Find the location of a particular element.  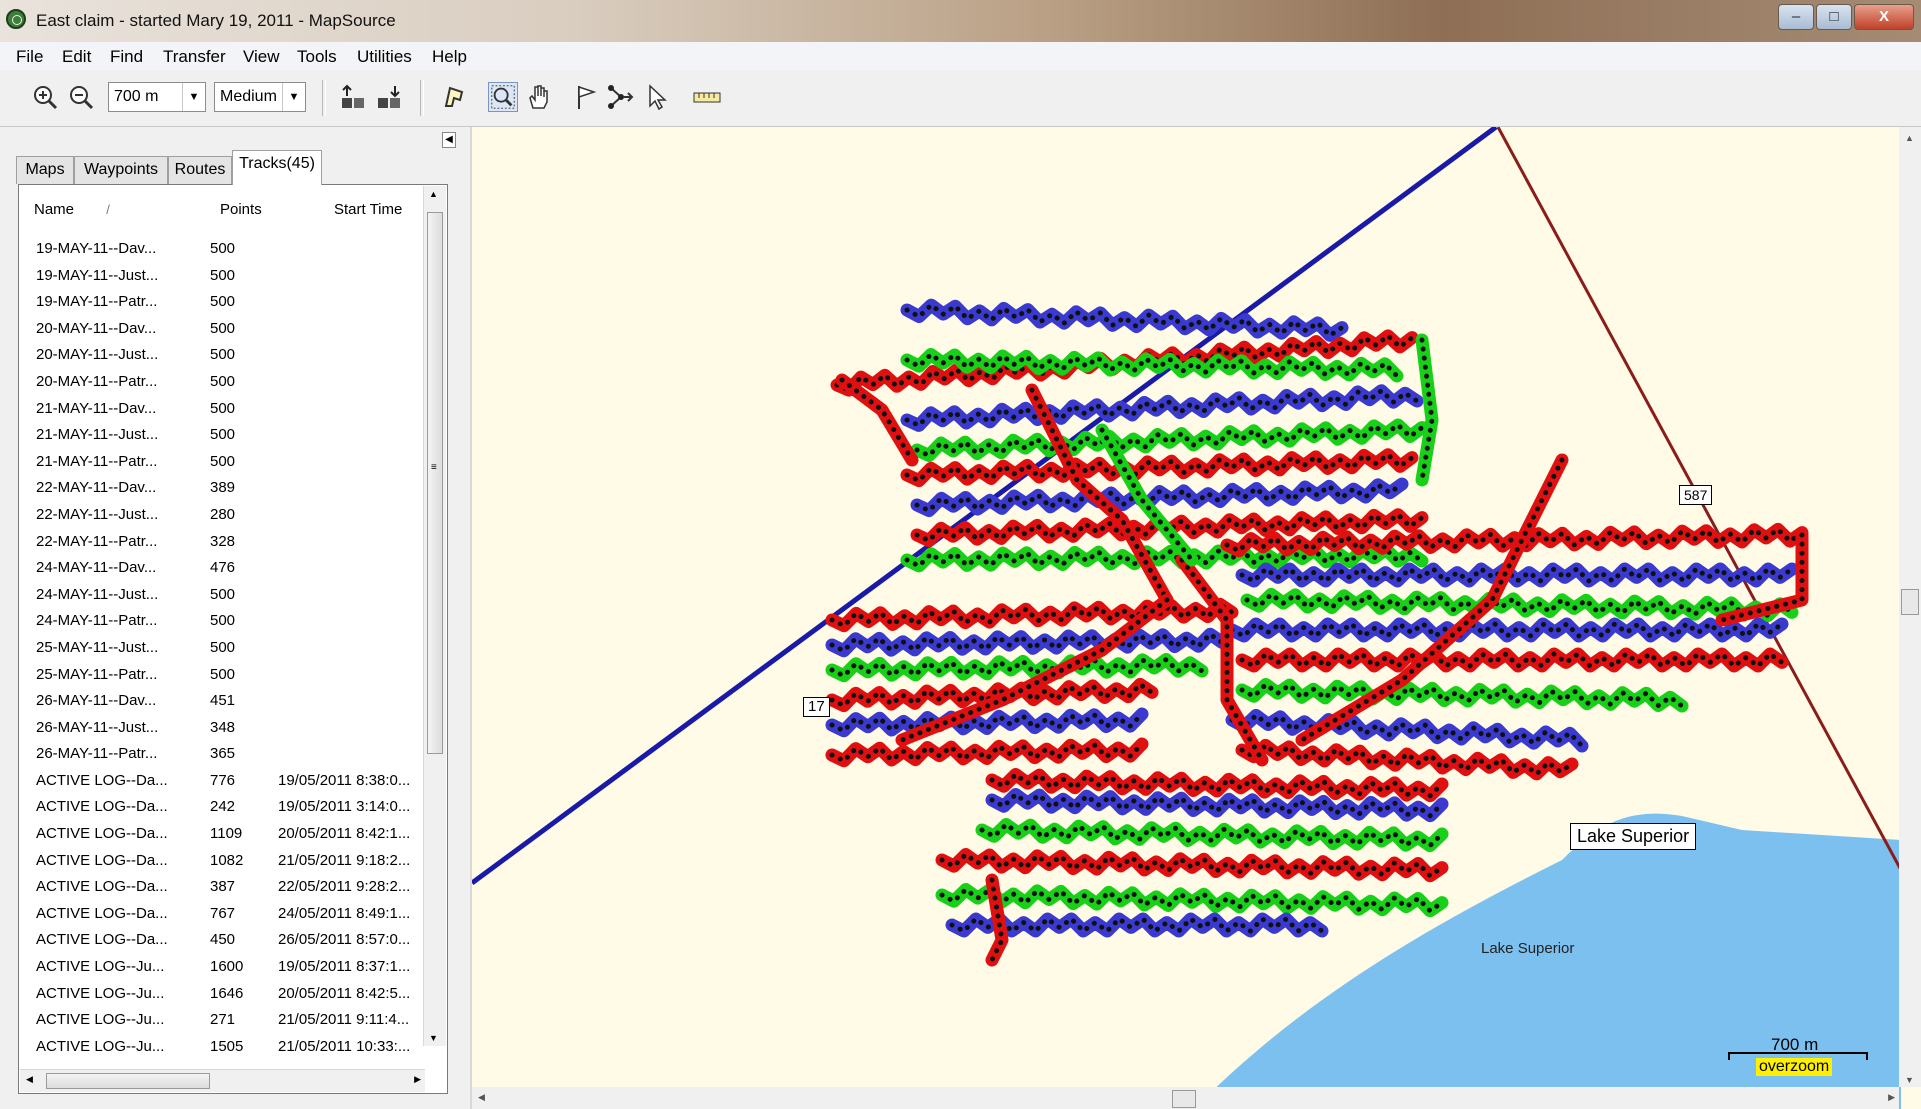

list-hscroll-thumb is located at coordinates (128, 1081).